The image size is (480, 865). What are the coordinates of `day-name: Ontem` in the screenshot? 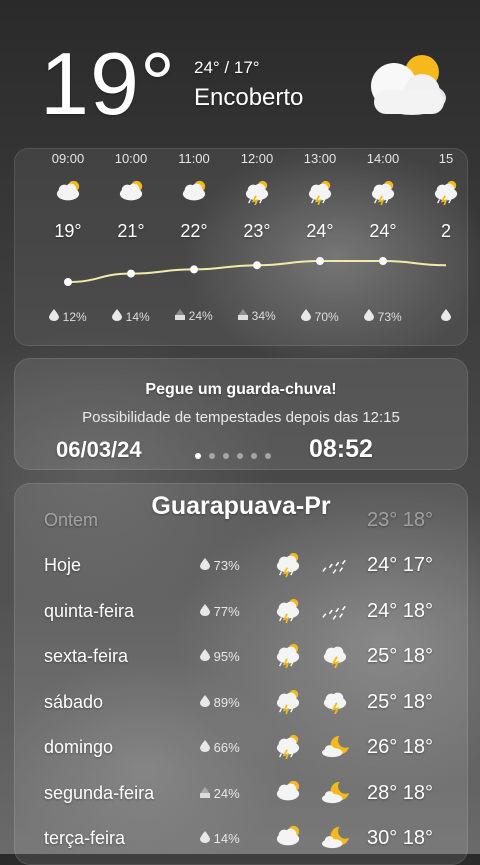 It's located at (71, 520).